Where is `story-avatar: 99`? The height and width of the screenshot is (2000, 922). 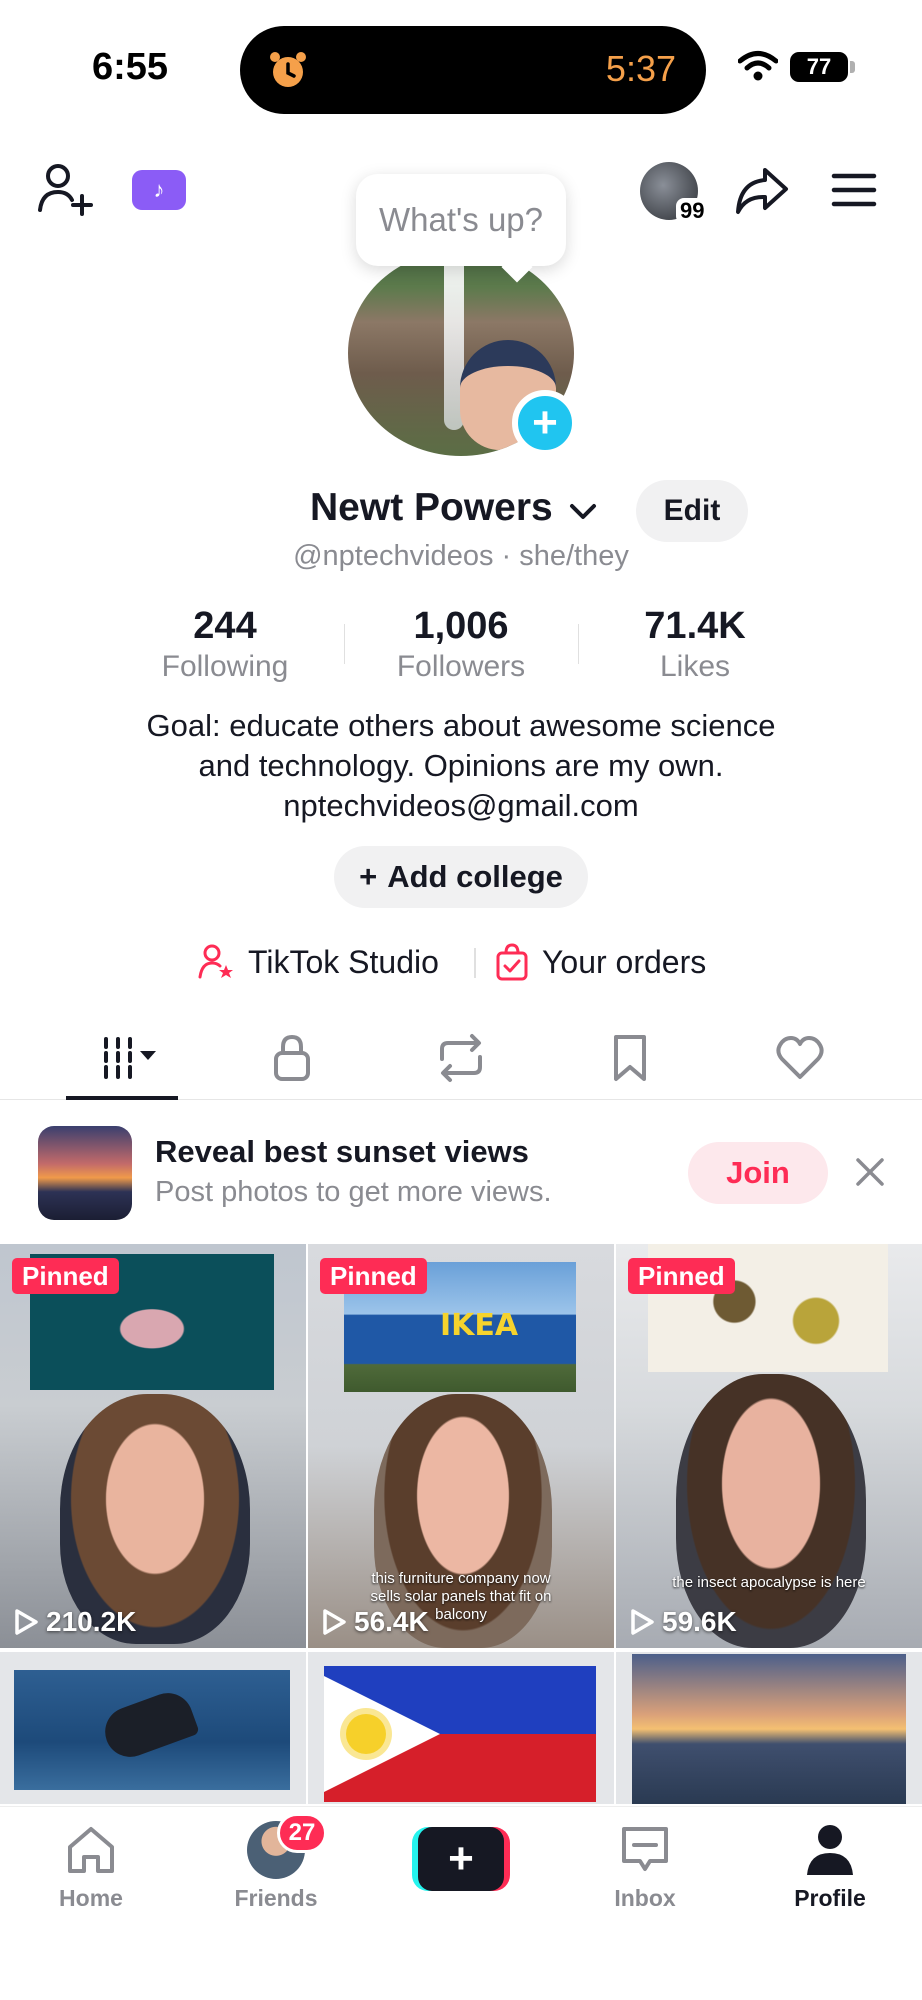
story-avatar: 99 is located at coordinates (674, 193).